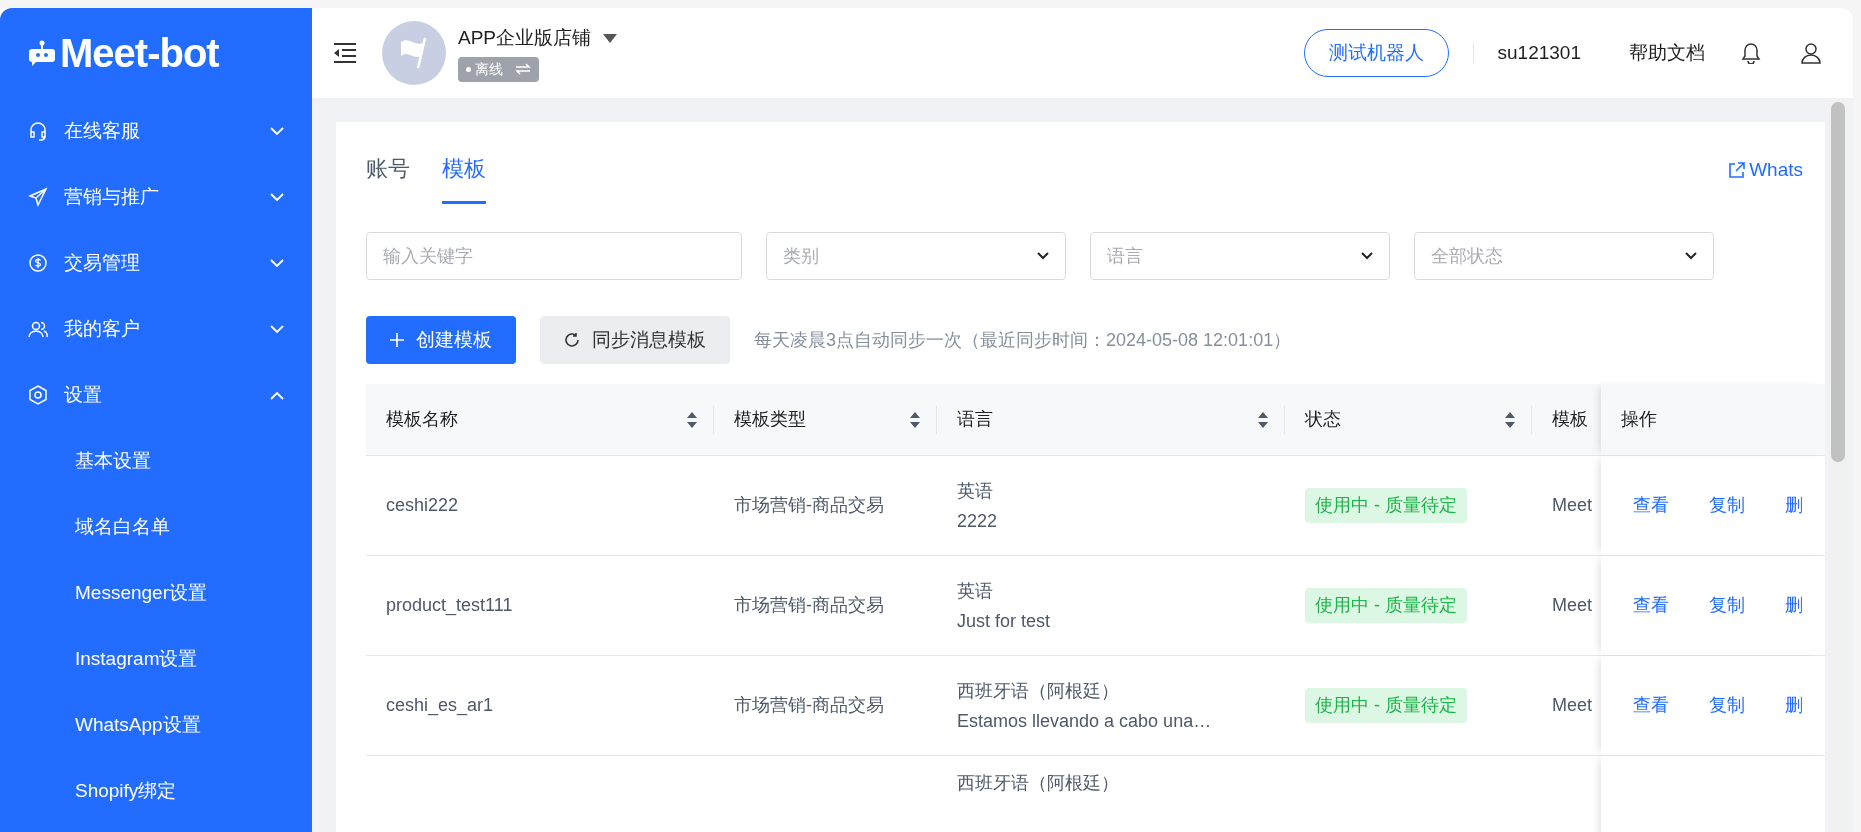 The image size is (1861, 832). I want to click on tab: 模板, so click(464, 178).